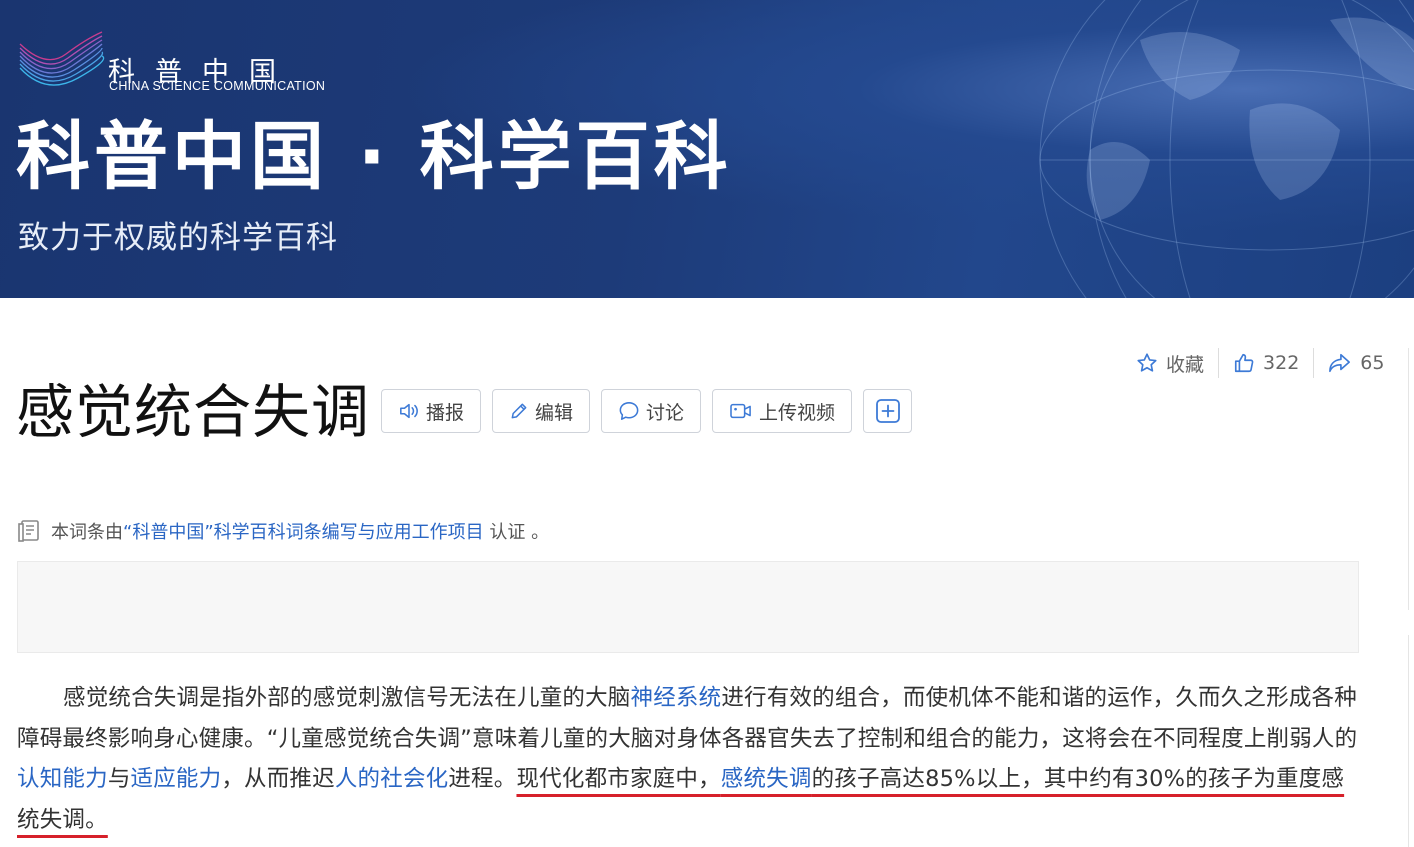 The image size is (1414, 847). Describe the element at coordinates (665, 412) in the screenshot. I see `discuss-label: 讨论` at that location.